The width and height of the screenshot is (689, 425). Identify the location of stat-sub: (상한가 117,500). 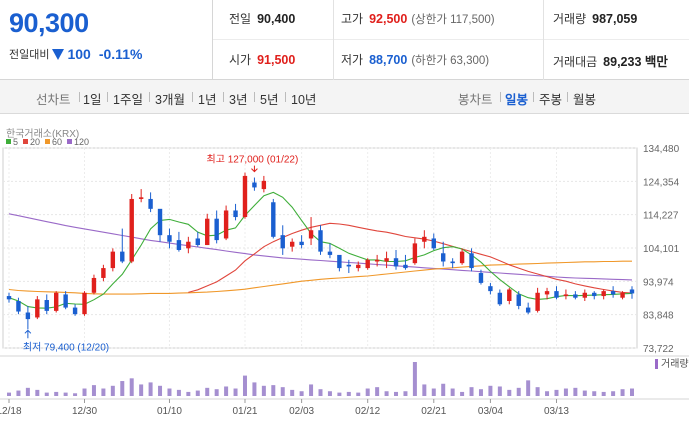
(453, 20).